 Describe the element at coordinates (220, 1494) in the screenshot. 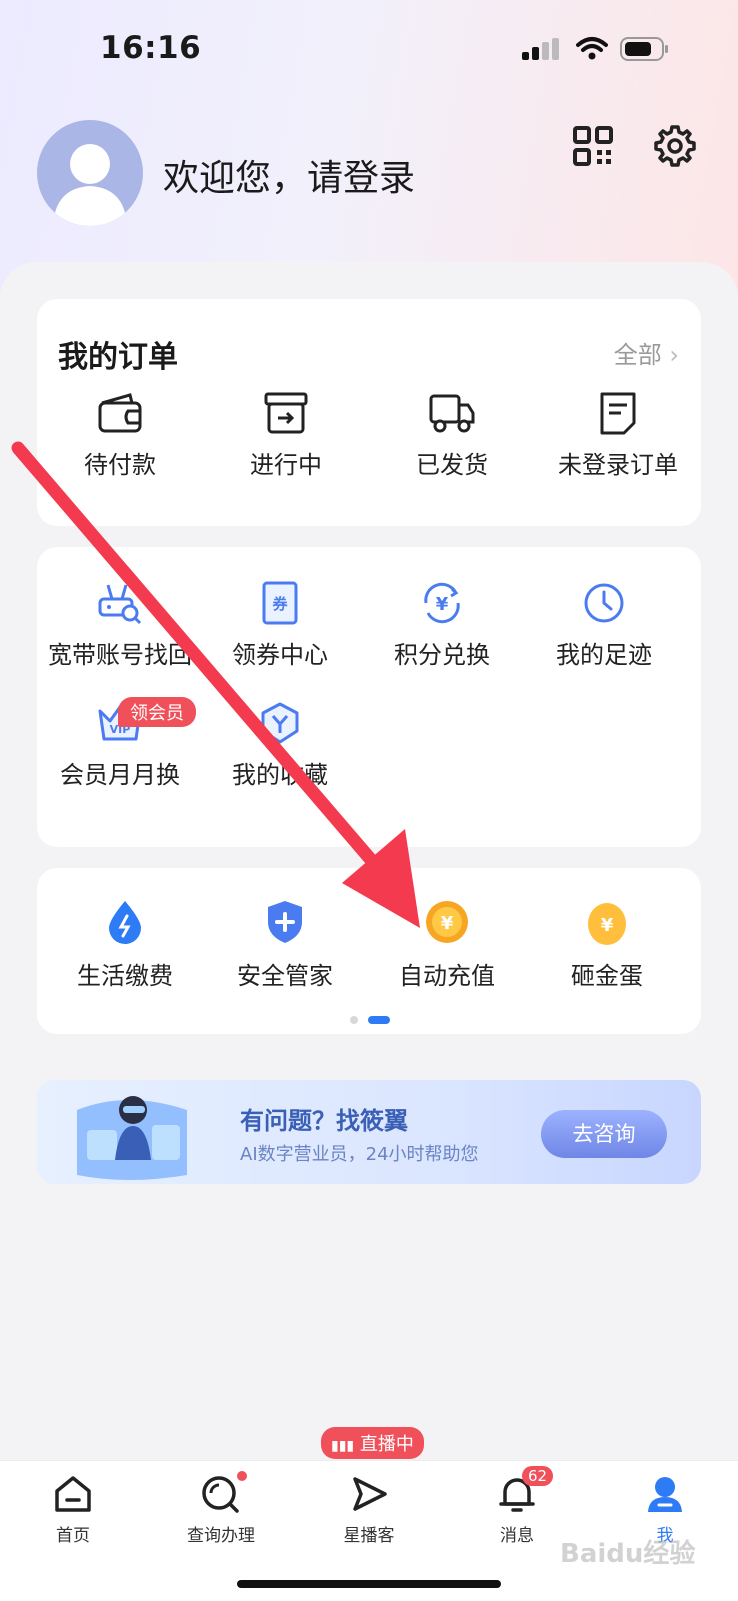

I see `search-query-icon` at that location.